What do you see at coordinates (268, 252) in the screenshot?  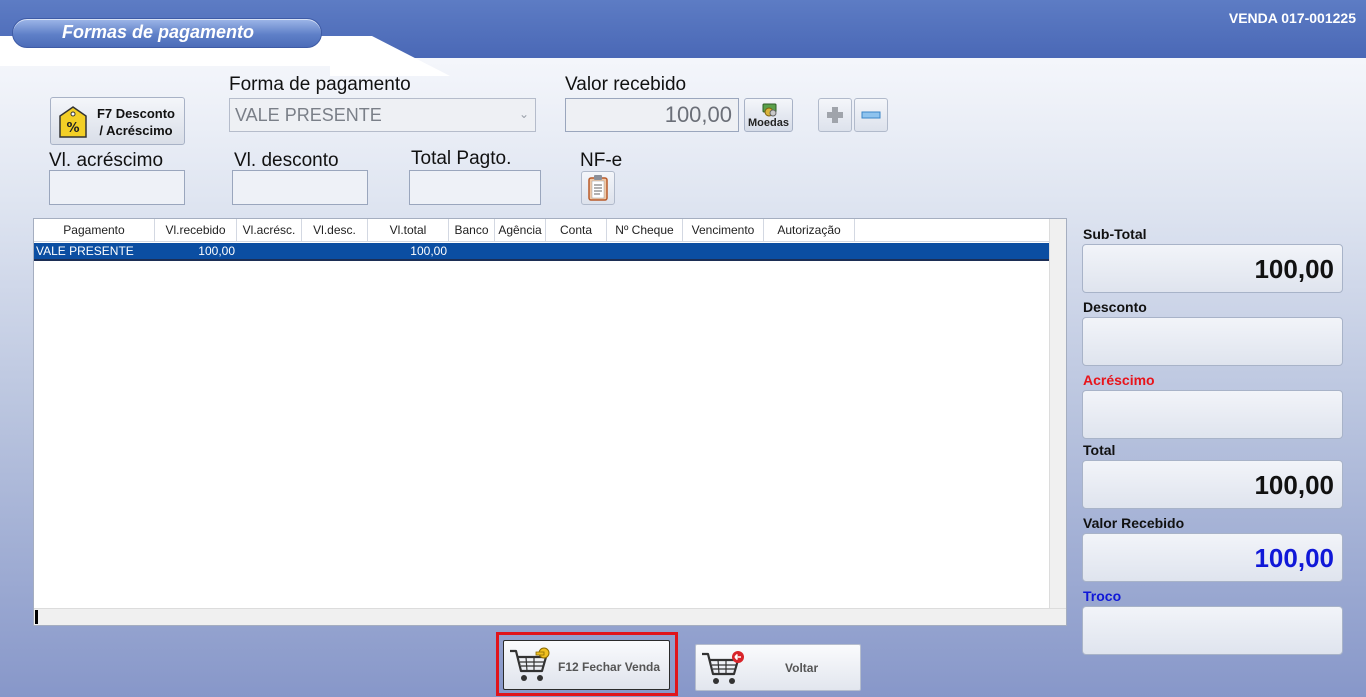 I see `cell-vl-acresc` at bounding box center [268, 252].